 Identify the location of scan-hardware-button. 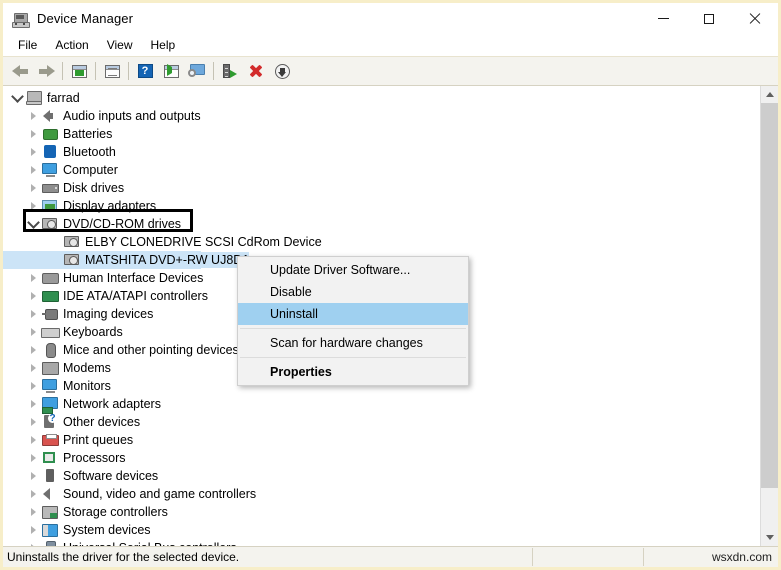
(197, 71).